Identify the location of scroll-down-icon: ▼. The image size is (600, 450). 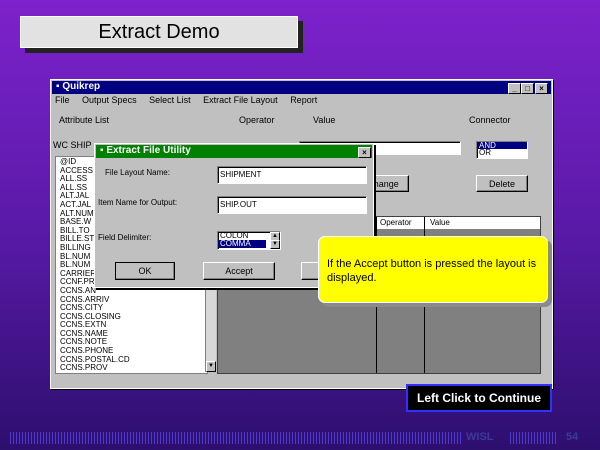
(211, 366).